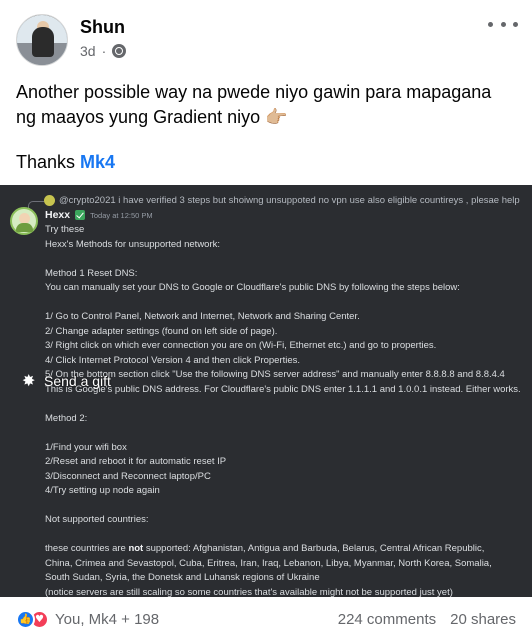 The width and height of the screenshot is (532, 640). Describe the element at coordinates (133, 244) in the screenshot. I see `message-line: Hexx's Methods for unsupported network:` at that location.